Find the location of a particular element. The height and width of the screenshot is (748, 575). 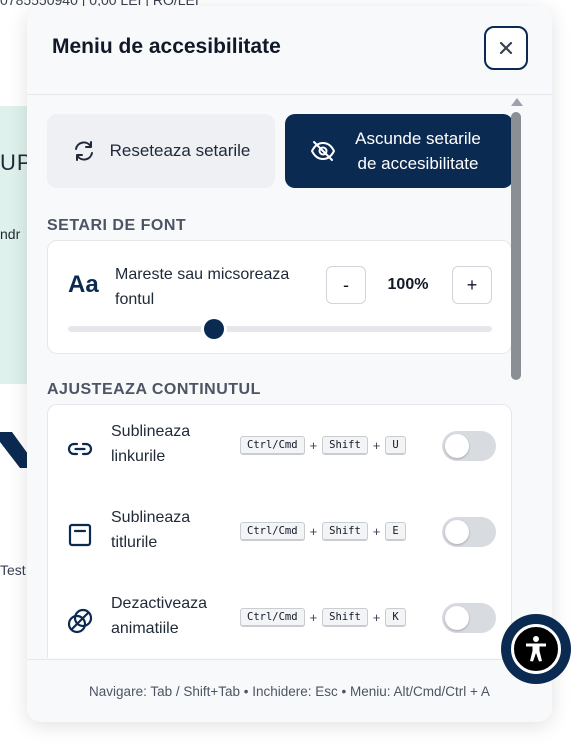

font-increase-button: + is located at coordinates (472, 285).